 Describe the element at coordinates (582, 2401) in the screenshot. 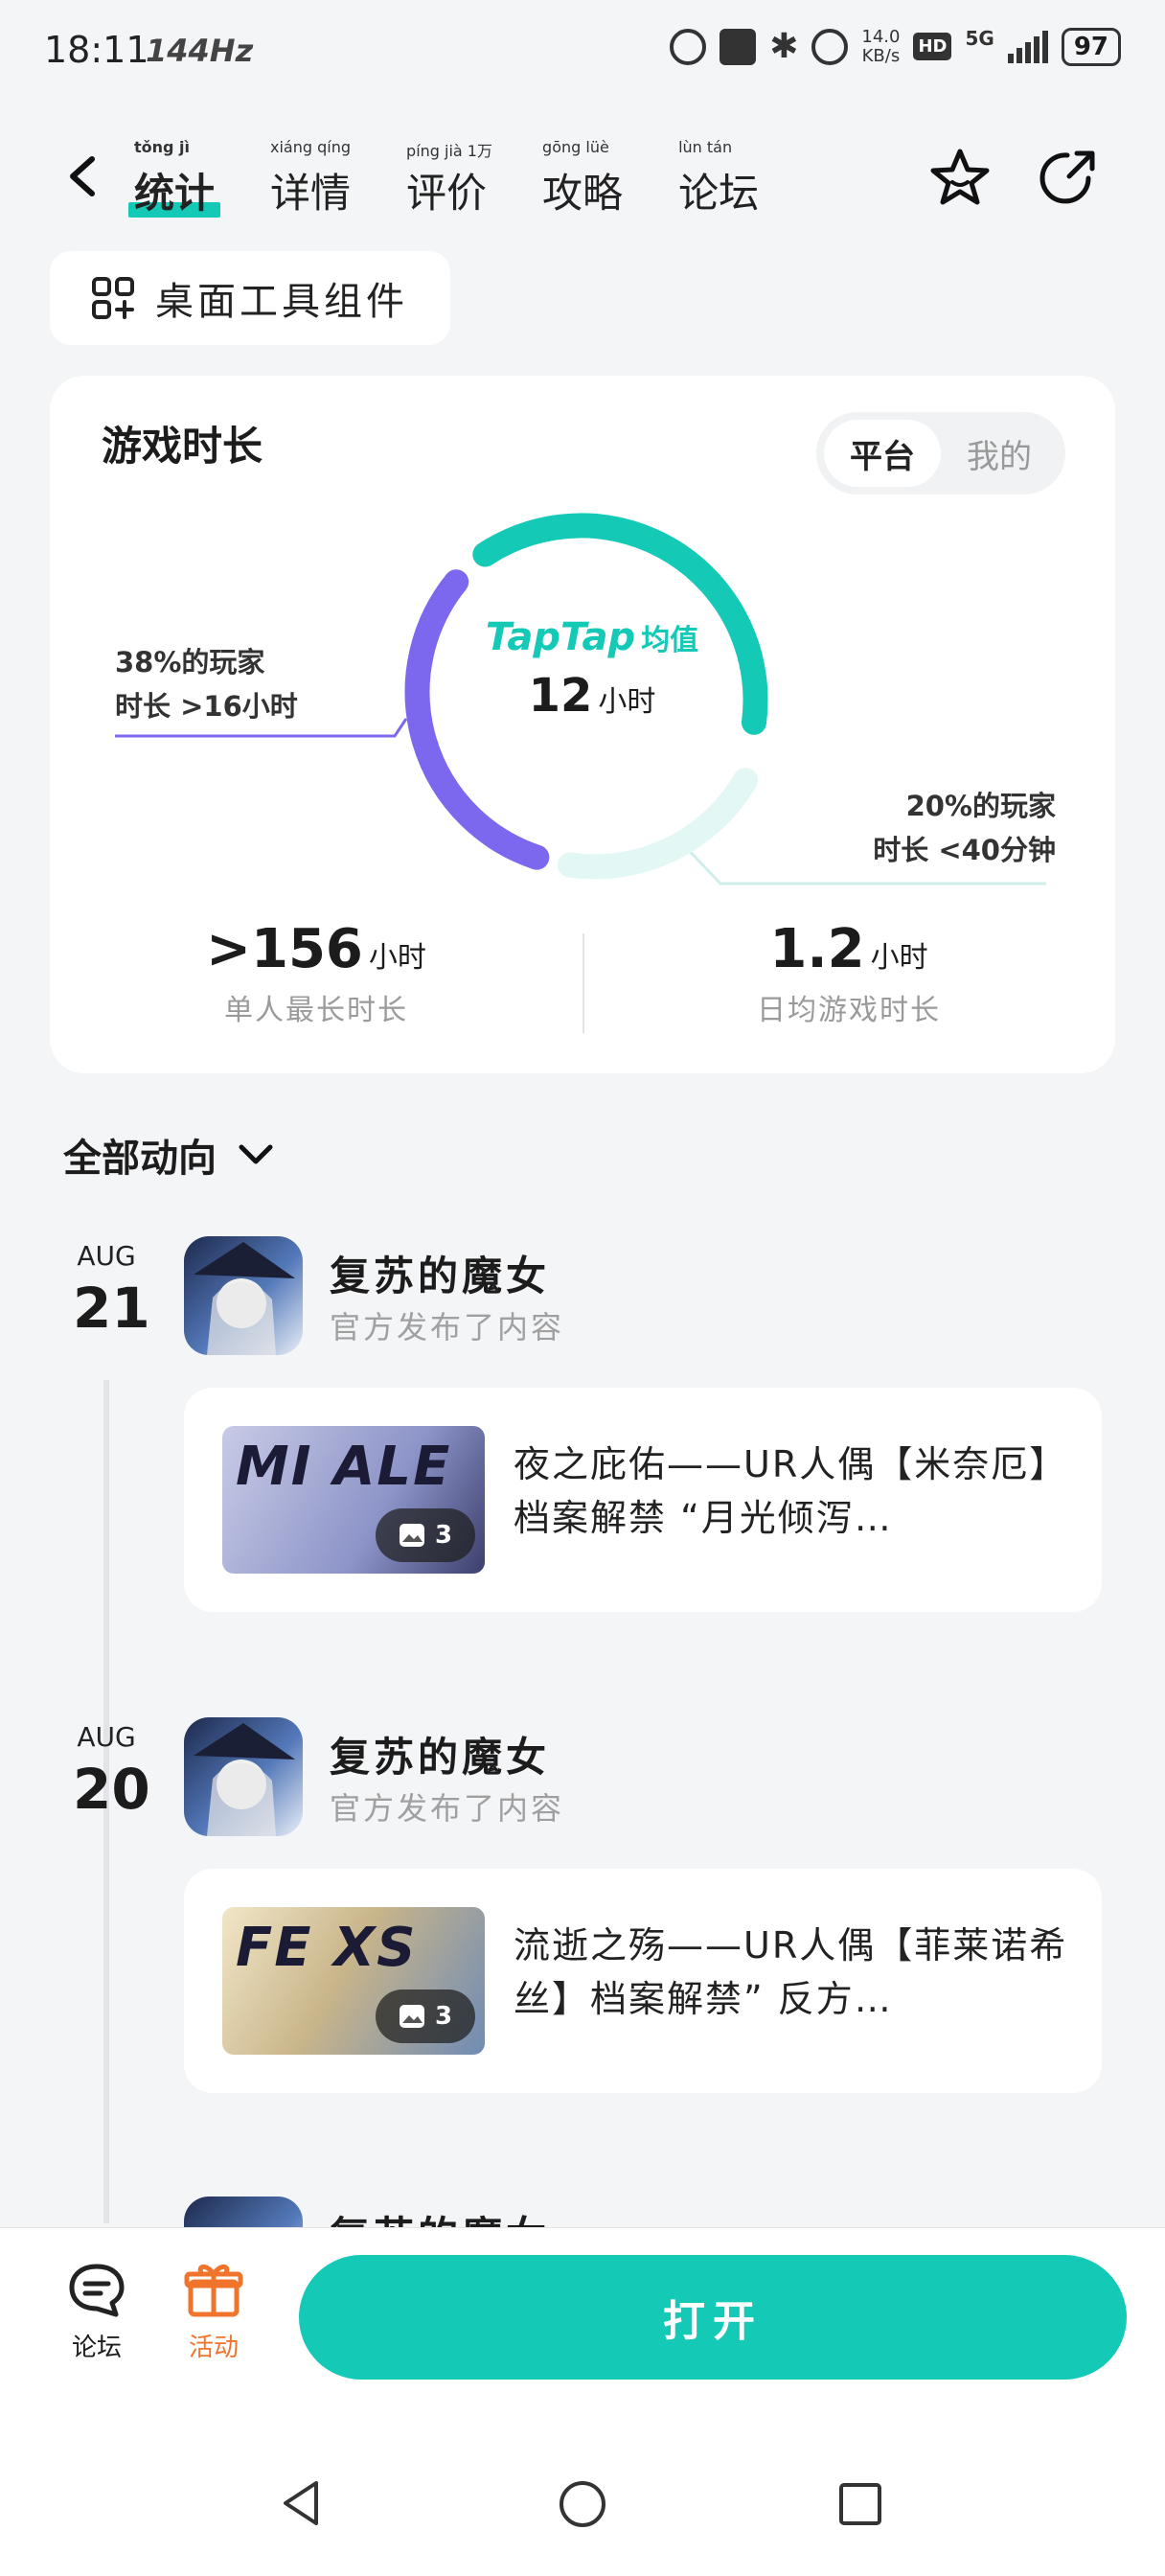

I see `bottom-action-bar: 论坛 活动 打开` at that location.